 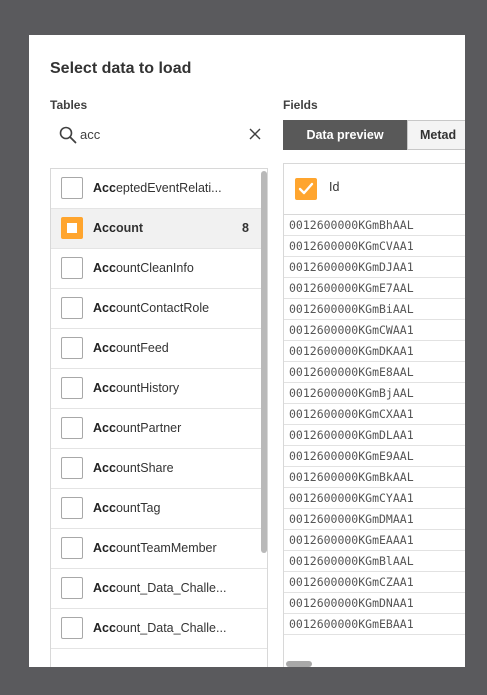 I want to click on table-row: 0012600000KGmBhAAL, so click(x=374, y=225).